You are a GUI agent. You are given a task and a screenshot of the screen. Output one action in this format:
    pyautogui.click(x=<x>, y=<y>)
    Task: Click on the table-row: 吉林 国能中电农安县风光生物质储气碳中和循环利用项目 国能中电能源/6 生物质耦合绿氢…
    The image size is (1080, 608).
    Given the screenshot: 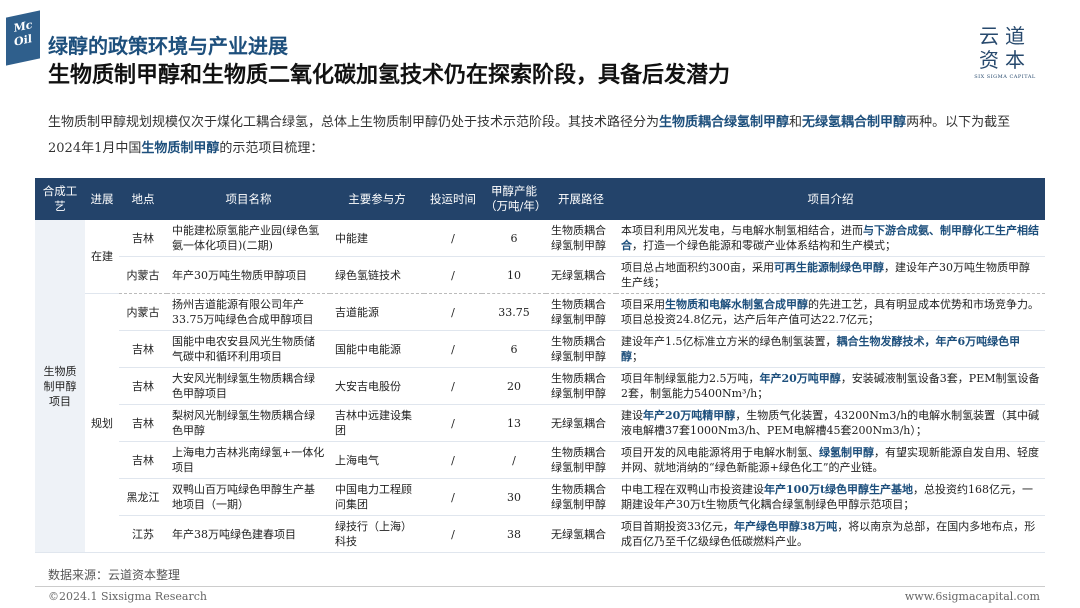 What is the action you would take?
    pyautogui.click(x=540, y=349)
    